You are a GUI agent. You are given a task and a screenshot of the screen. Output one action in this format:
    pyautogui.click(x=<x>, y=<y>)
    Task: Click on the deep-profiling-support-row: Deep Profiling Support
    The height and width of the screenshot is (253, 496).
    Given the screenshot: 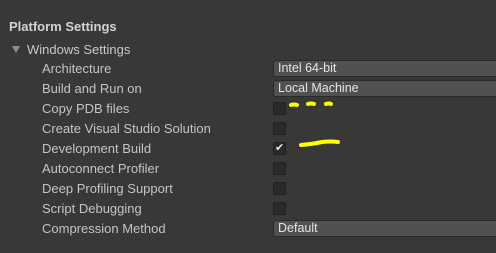 What is the action you would take?
    pyautogui.click(x=248, y=189)
    